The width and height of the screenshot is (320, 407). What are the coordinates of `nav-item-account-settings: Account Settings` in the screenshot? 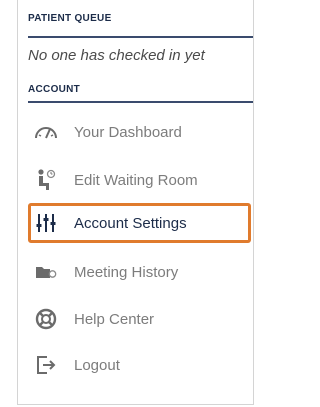 It's located at (139, 223).